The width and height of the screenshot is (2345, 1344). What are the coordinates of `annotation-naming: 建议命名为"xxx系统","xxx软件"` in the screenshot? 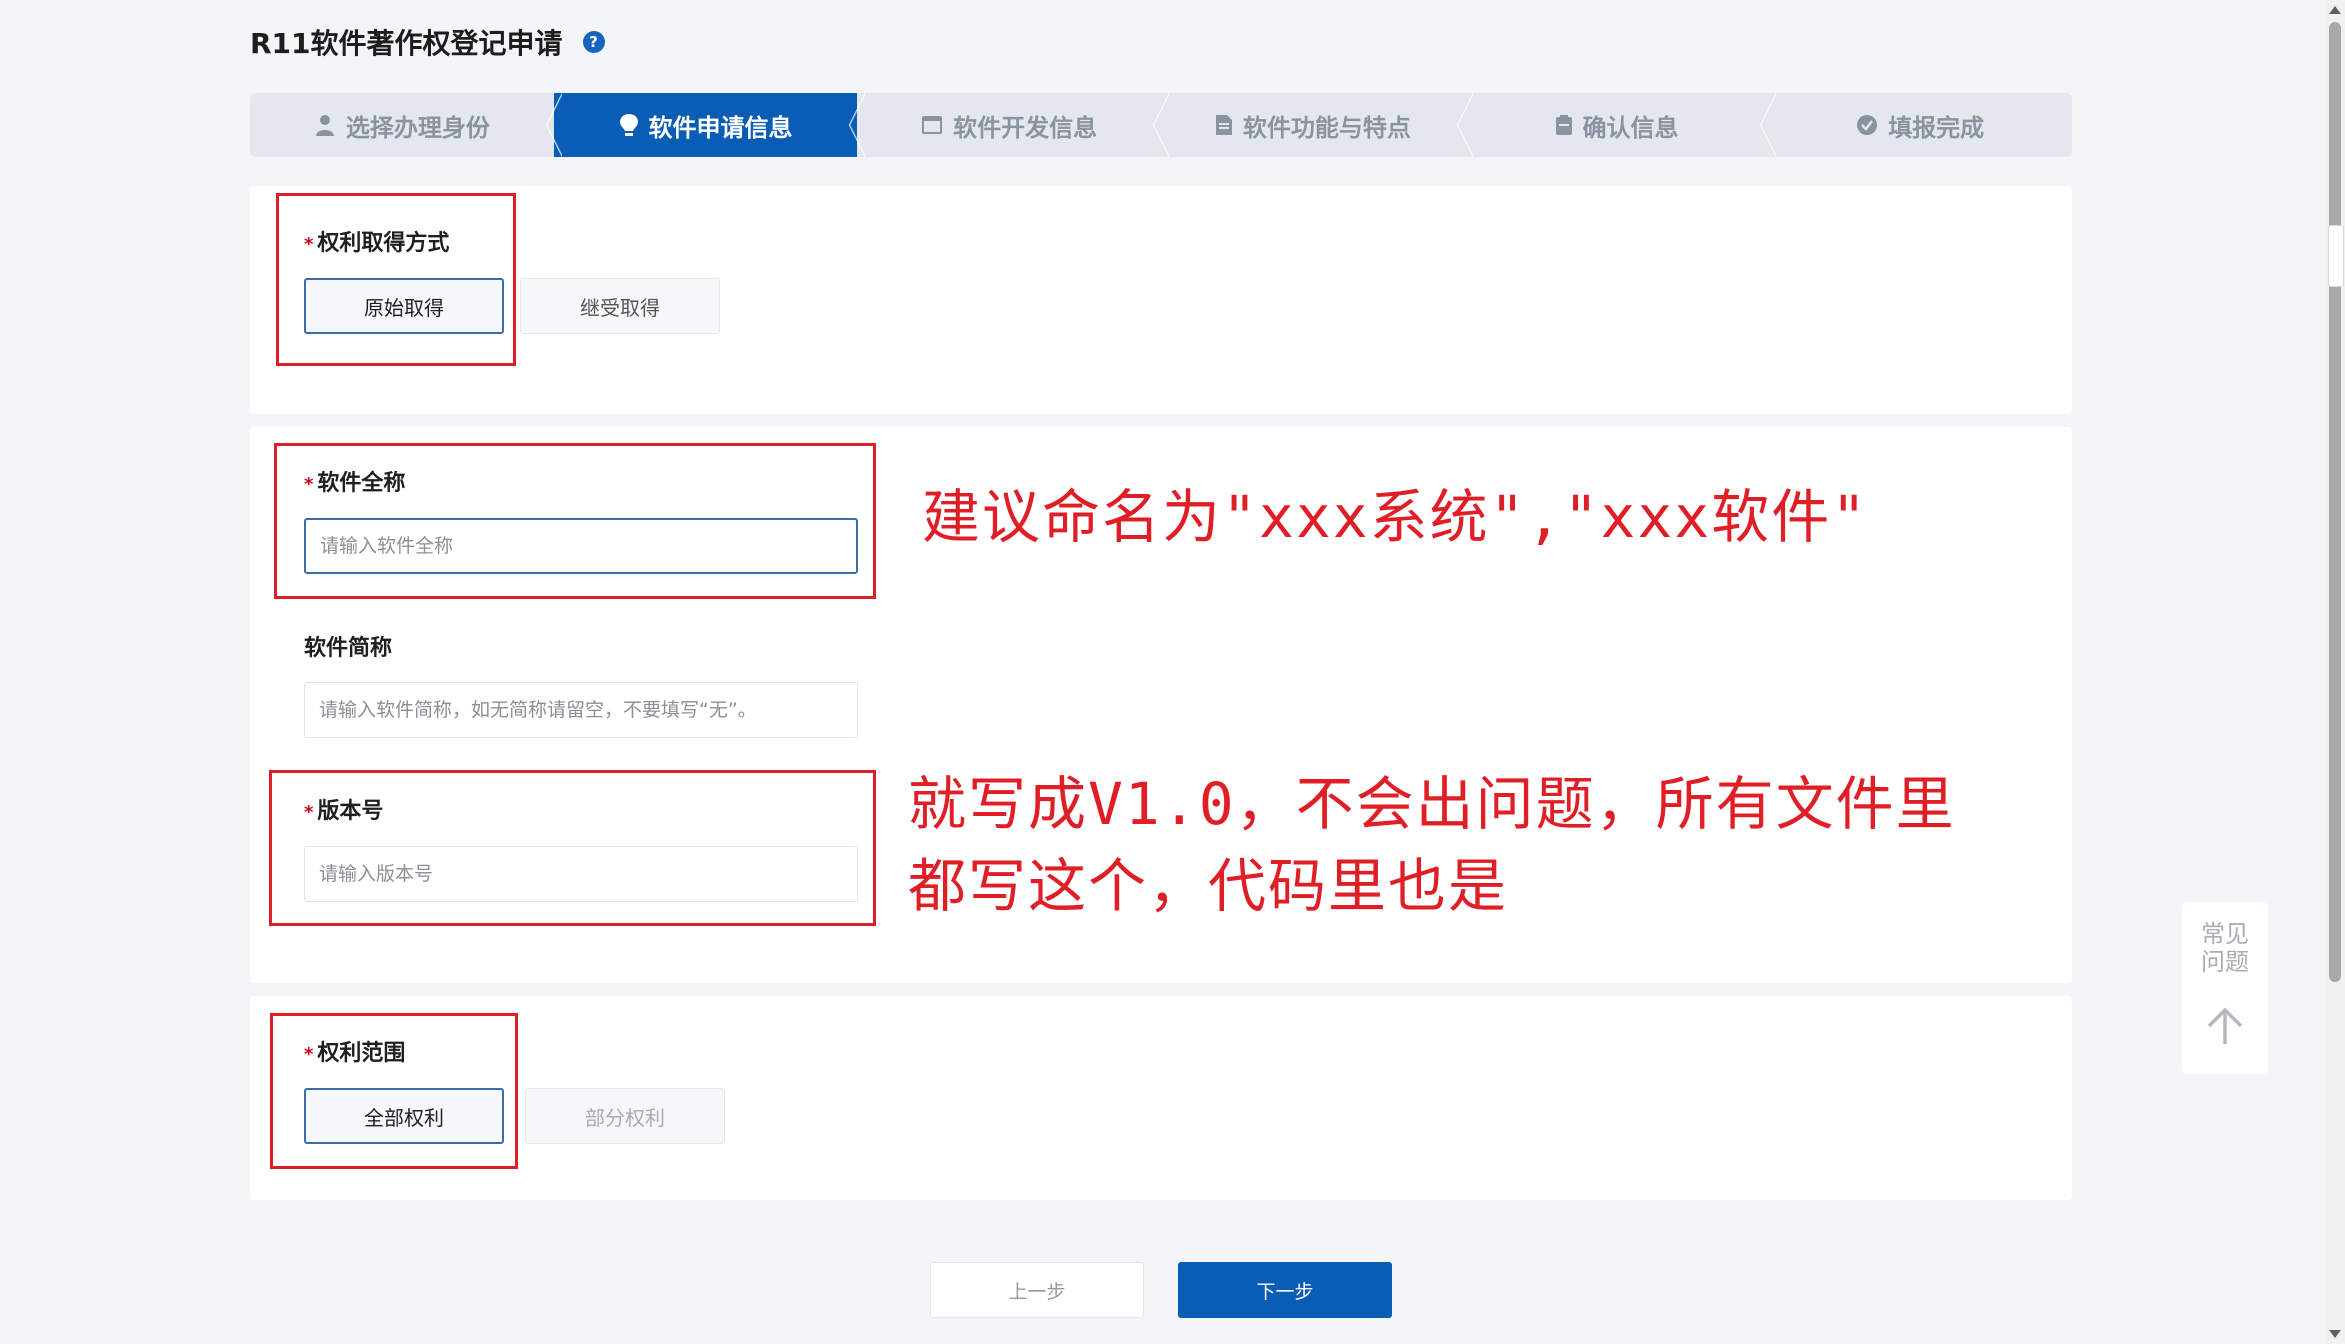 It's located at (1395, 517).